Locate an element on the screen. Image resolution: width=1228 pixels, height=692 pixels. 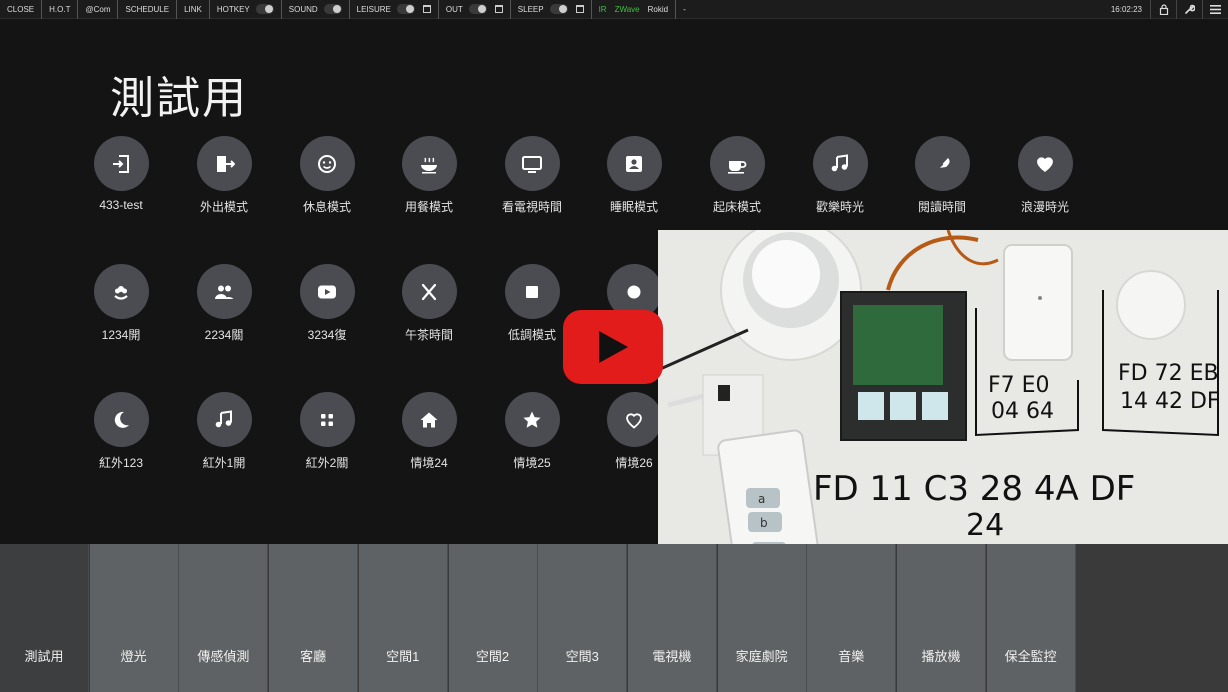
ir-status: IR is located at coordinates (603, 9).